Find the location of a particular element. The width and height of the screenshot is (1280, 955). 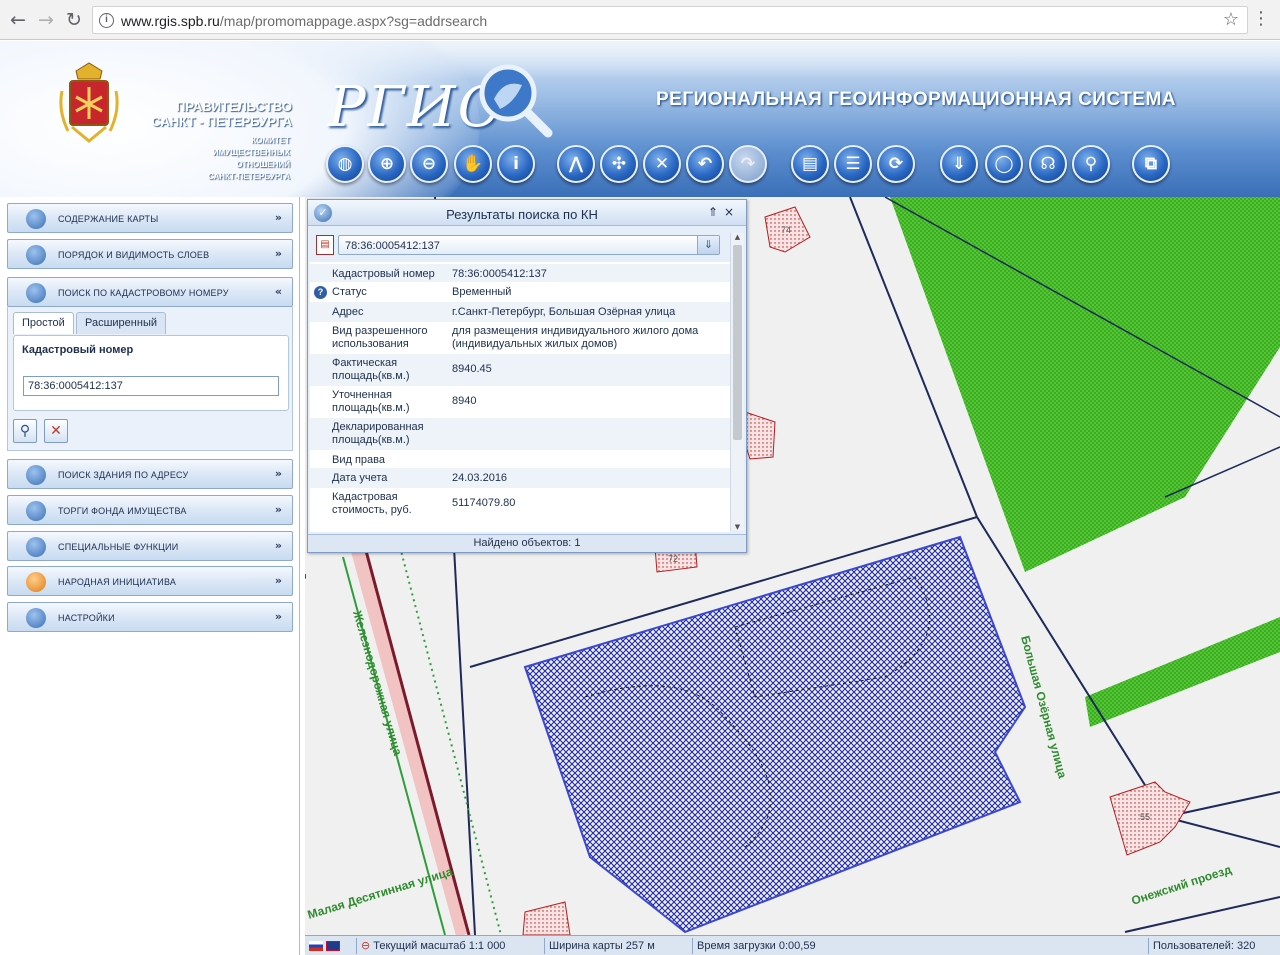

system-title: РЕГИОНАЛЬНАЯ ГЕОИНФОРМАЦИОННАЯ СИСТЕМА is located at coordinates (916, 99).